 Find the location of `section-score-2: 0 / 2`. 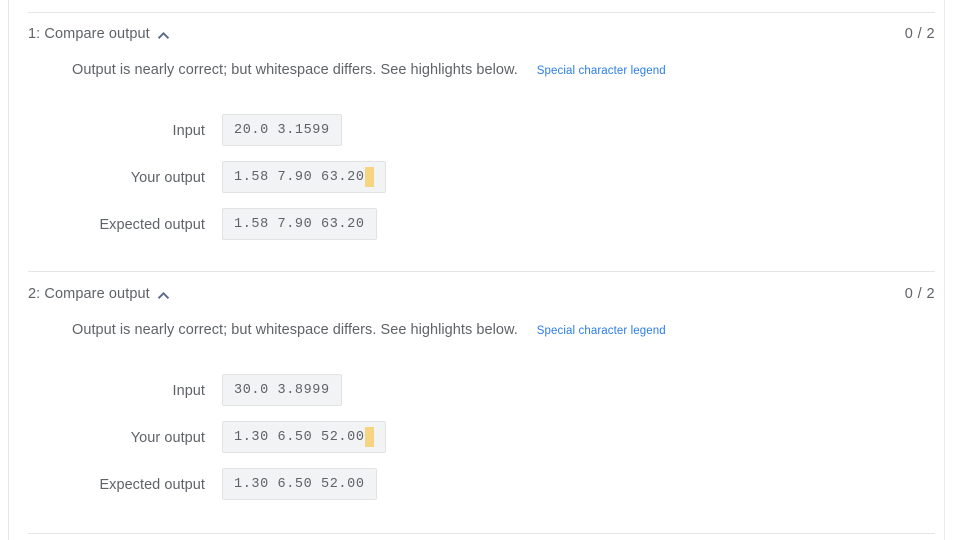

section-score-2: 0 / 2 is located at coordinates (919, 294).